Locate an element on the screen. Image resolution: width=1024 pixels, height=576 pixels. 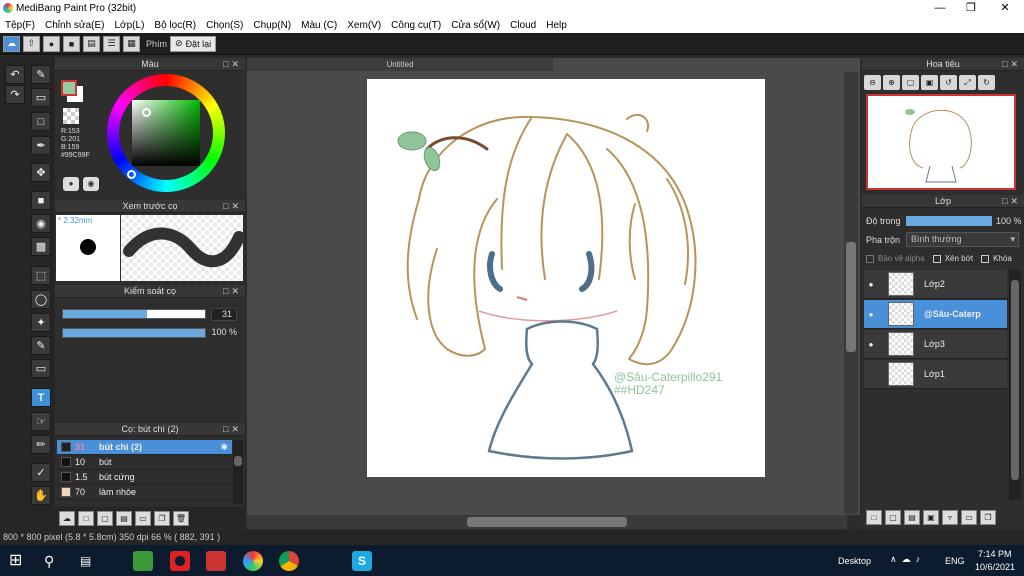
new-halftone-layer-icon: ▢ is located at coordinates (893, 517).